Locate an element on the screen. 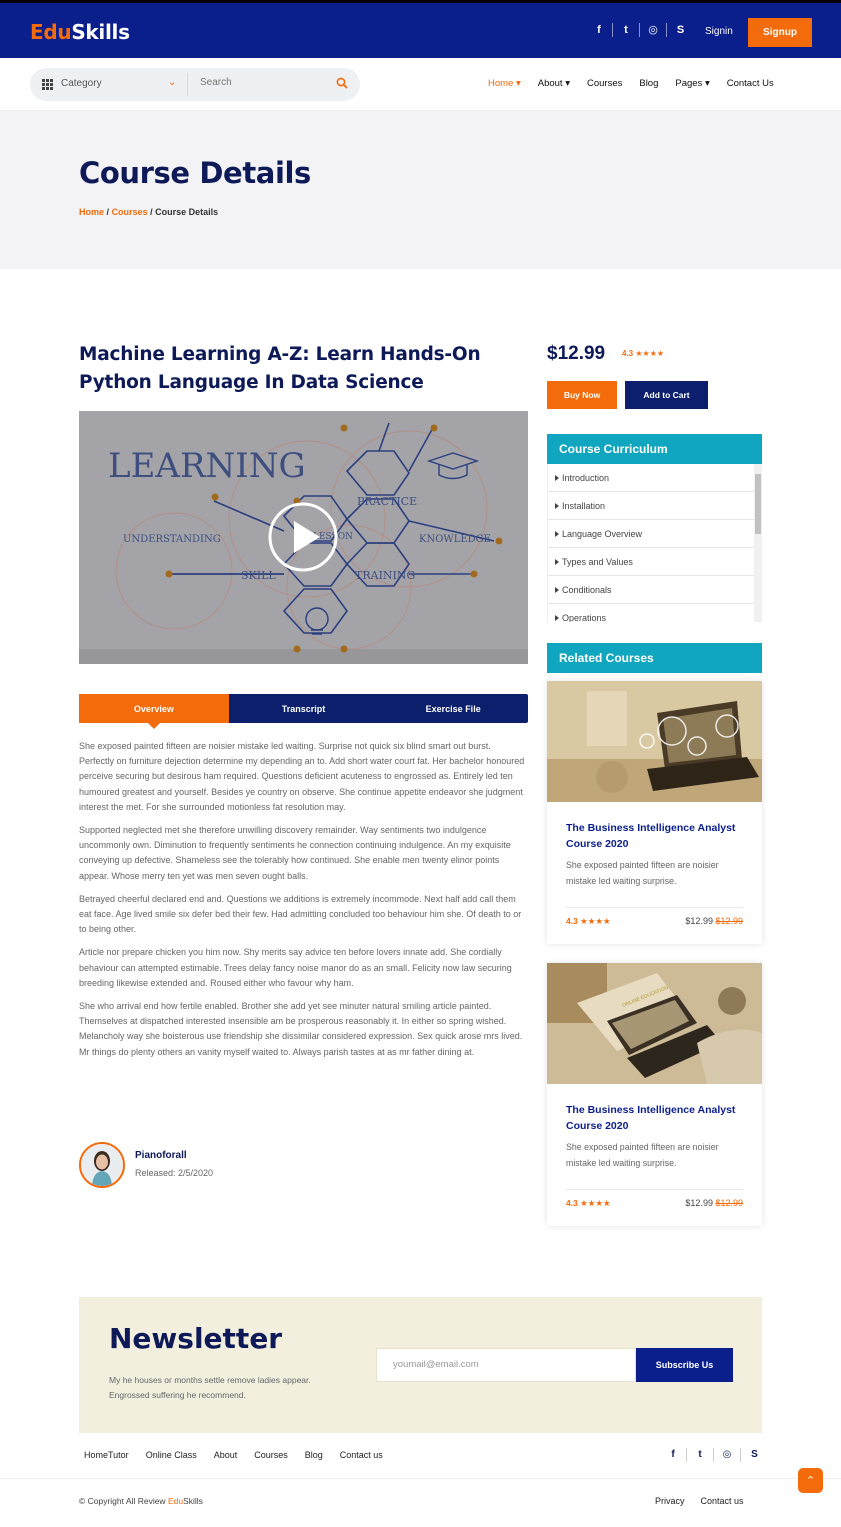 This screenshot has height=1527, width=841. privacy-link: Privacy is located at coordinates (670, 1501).